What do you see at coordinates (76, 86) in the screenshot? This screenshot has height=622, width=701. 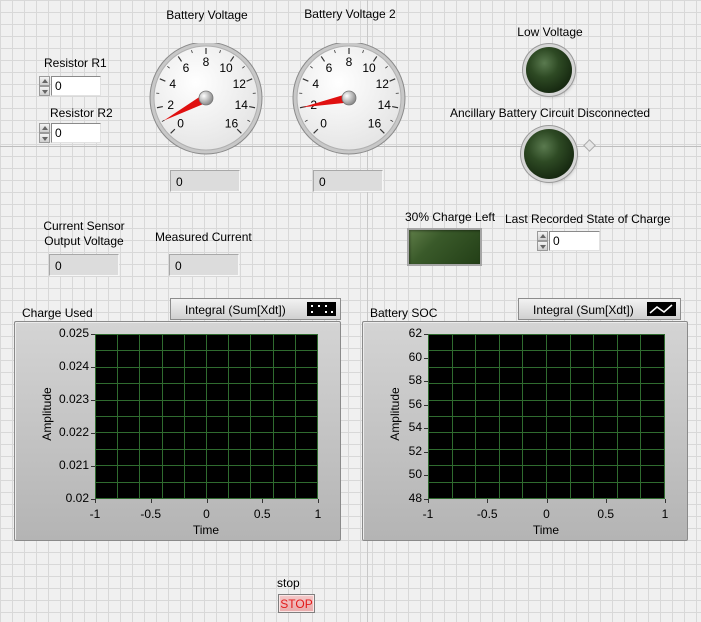 I see `resistor-r1-input: 0` at bounding box center [76, 86].